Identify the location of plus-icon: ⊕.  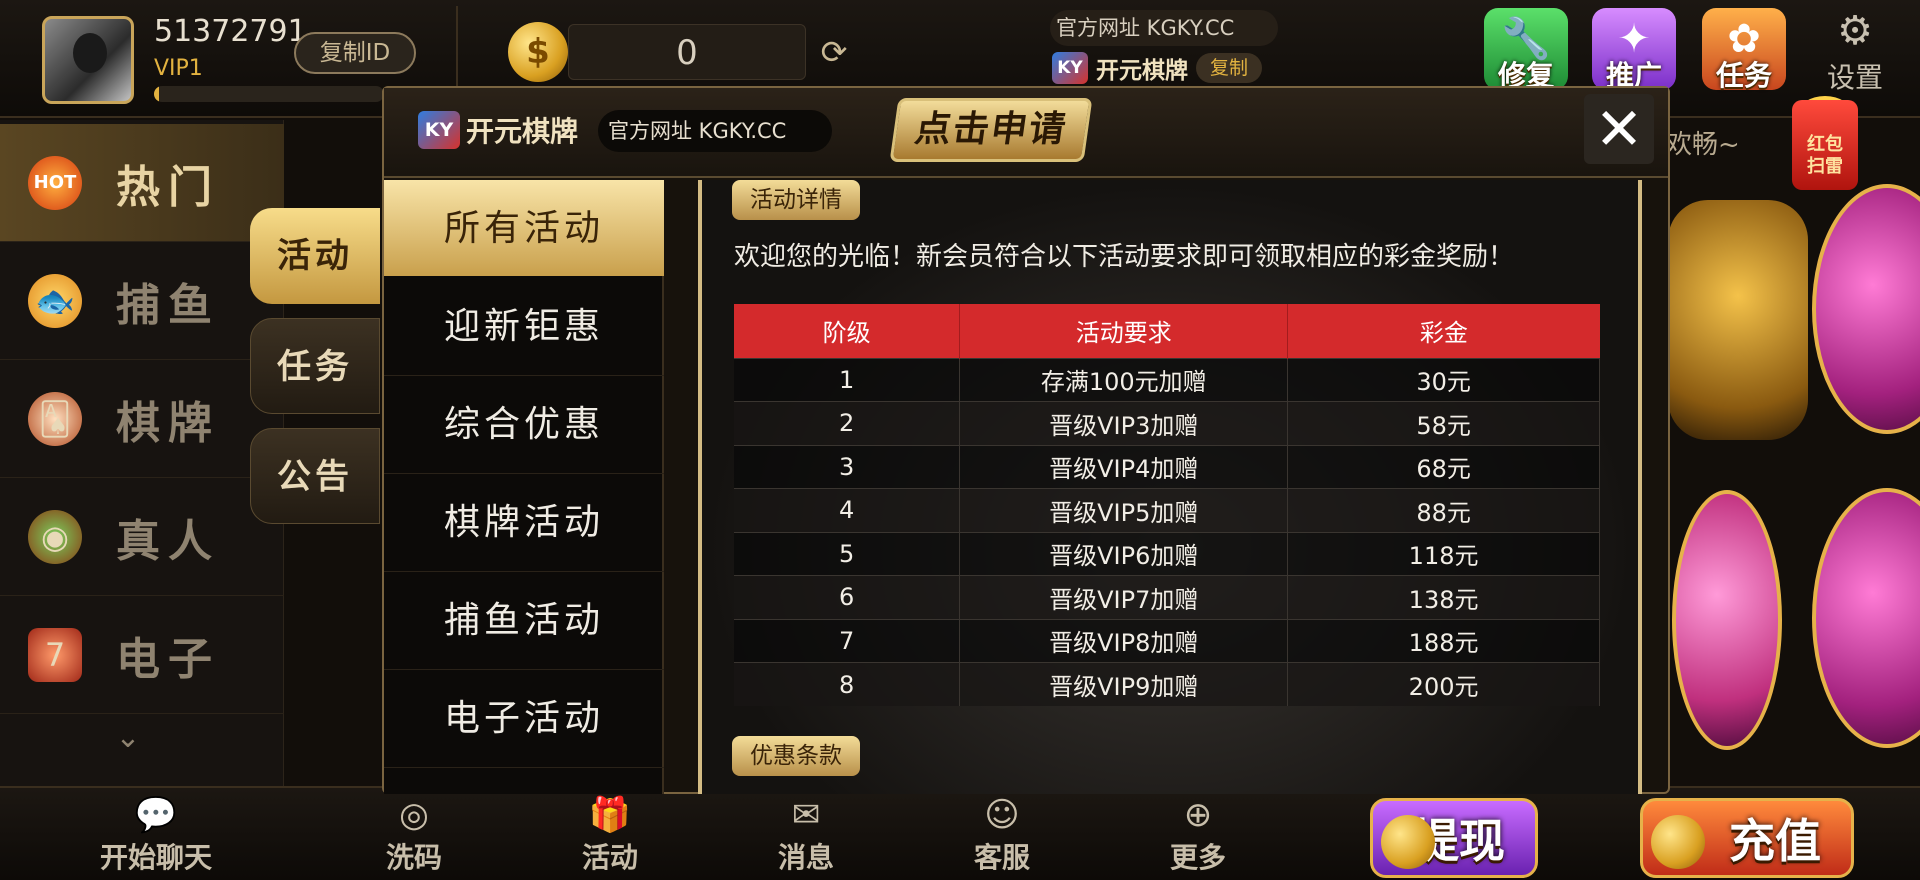
(1198, 815).